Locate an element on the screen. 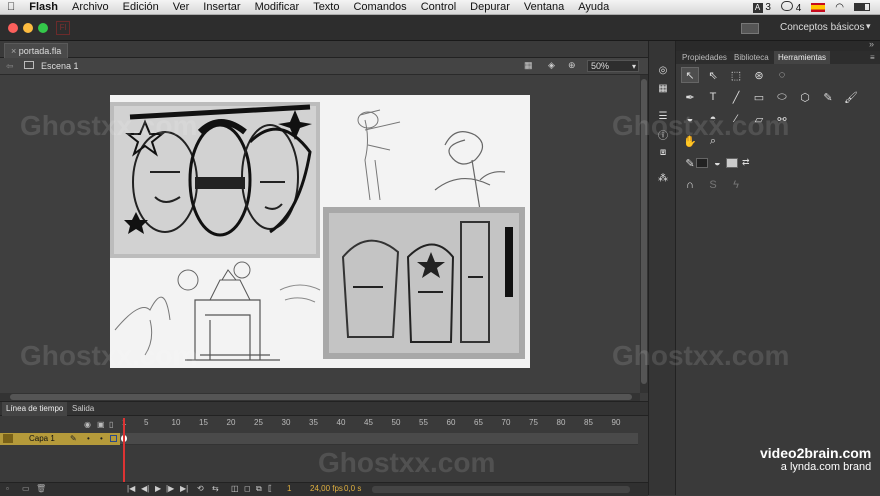  back-arrow-icon: ⇦ is located at coordinates (10, 66).